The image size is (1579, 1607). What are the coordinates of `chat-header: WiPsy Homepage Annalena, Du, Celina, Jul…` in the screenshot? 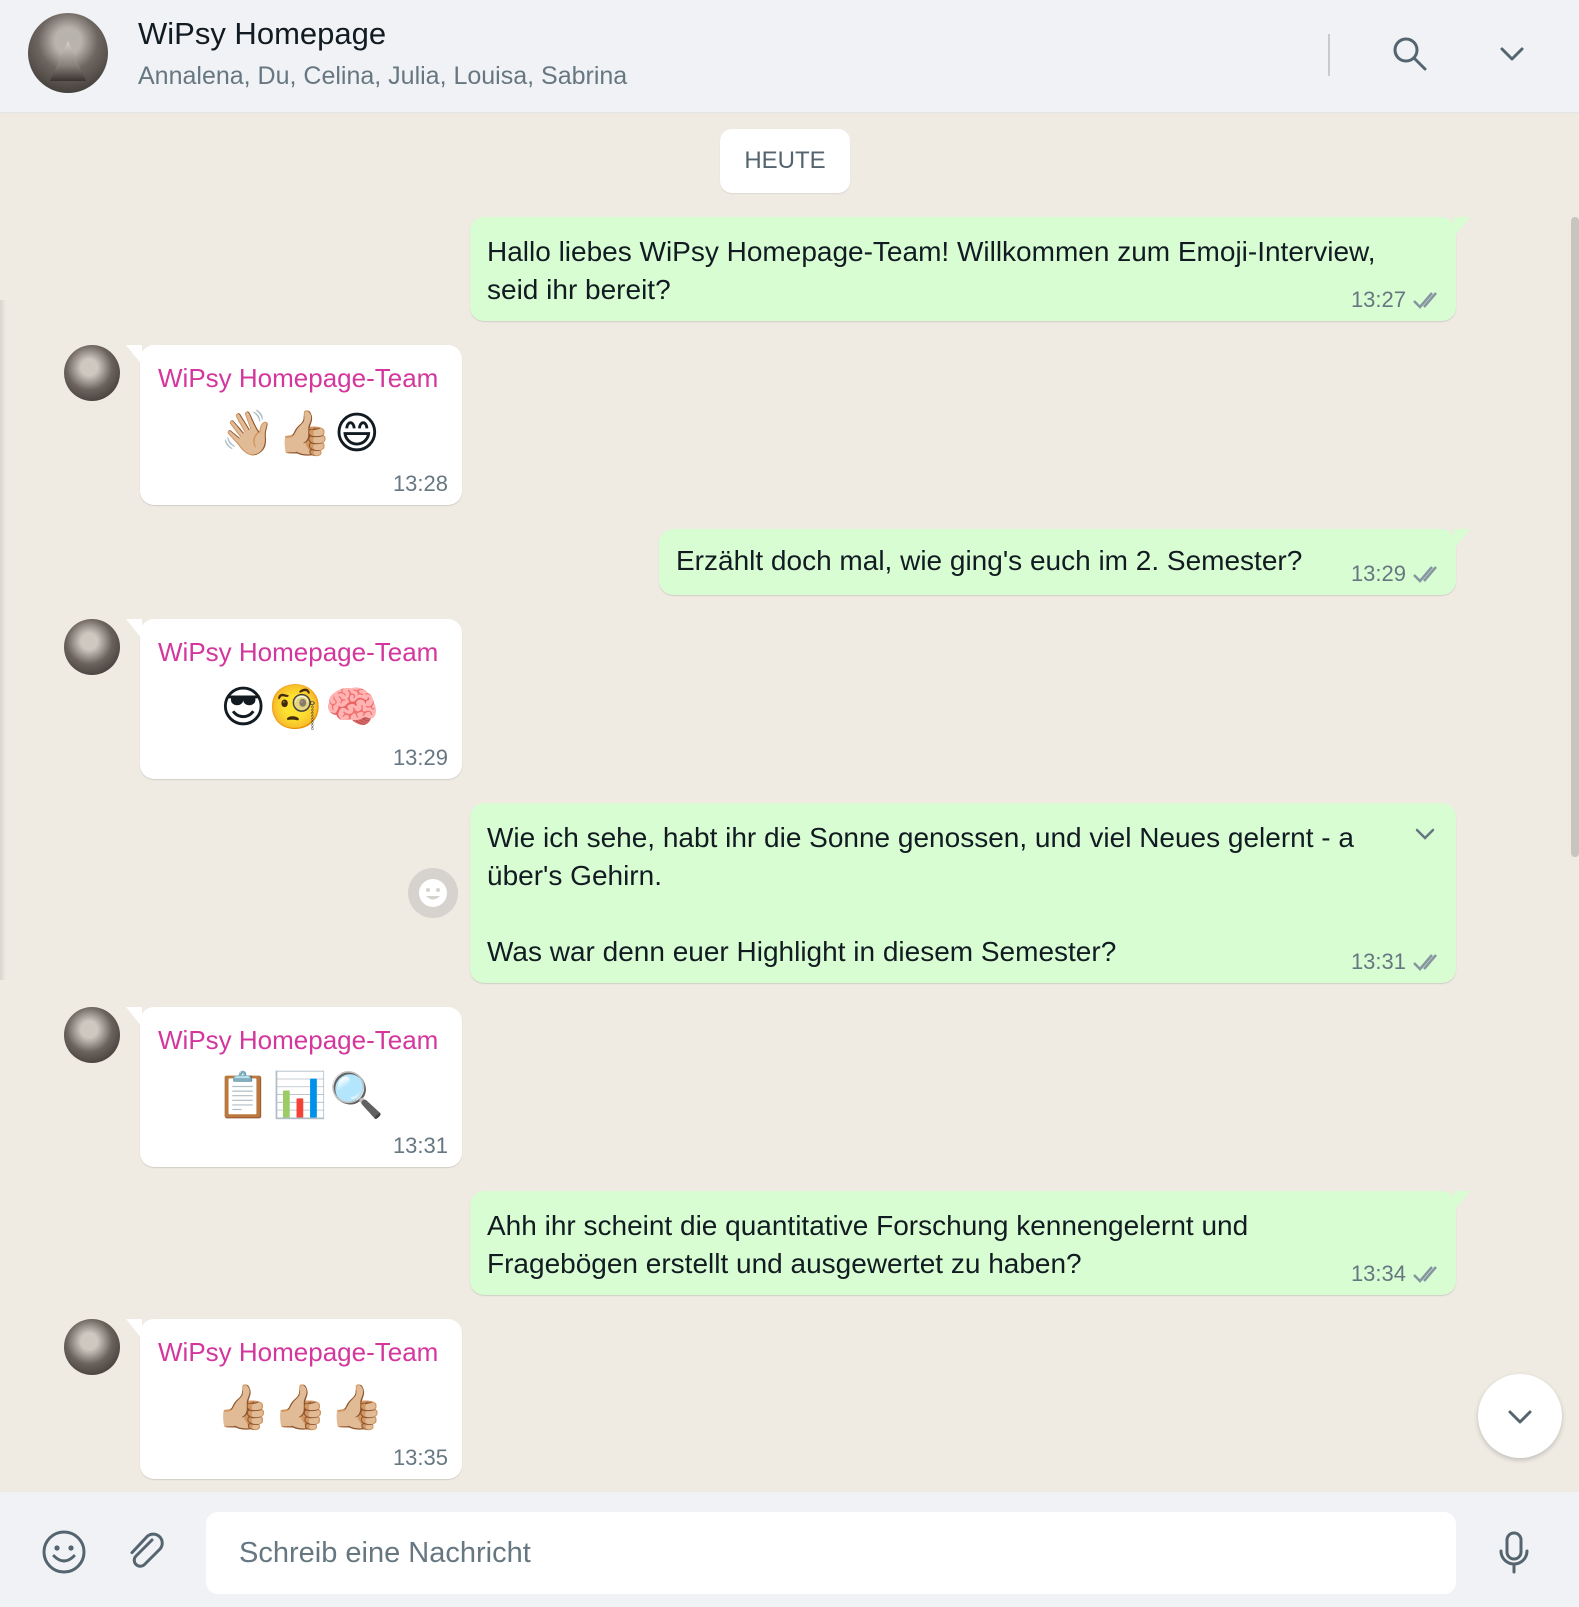 It's located at (789, 56).